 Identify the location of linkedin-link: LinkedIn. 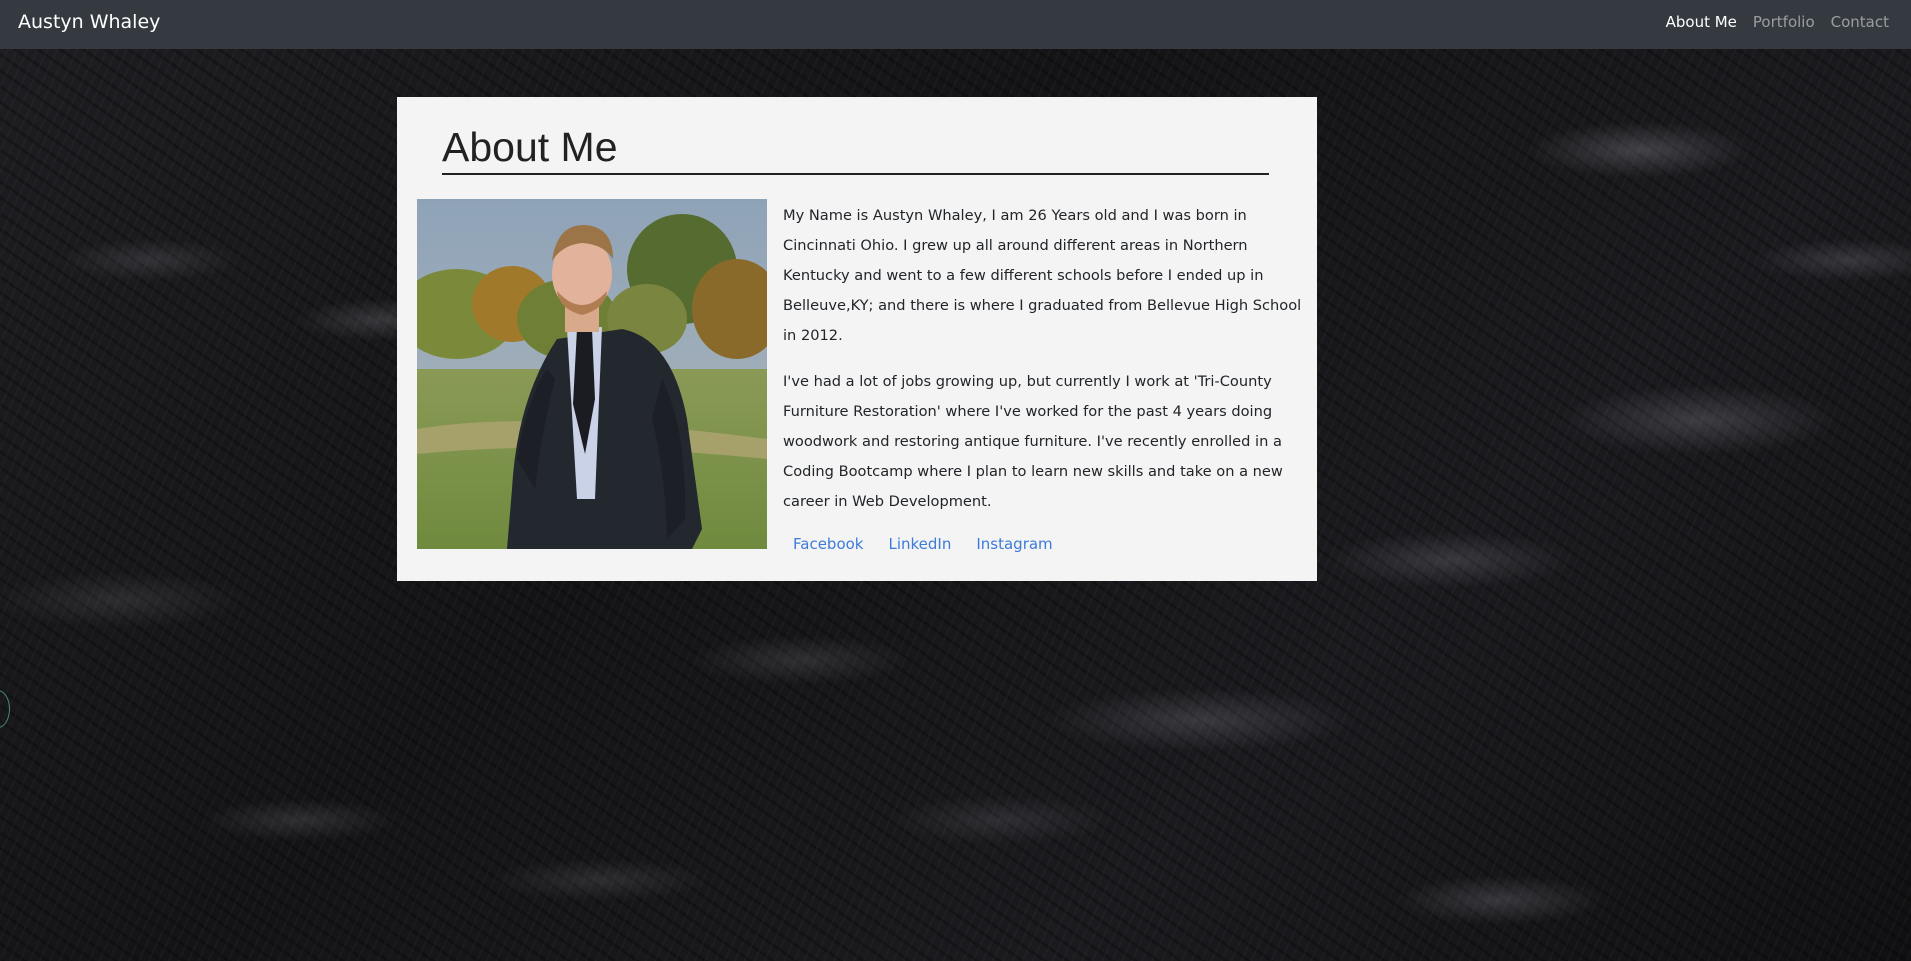
(919, 544).